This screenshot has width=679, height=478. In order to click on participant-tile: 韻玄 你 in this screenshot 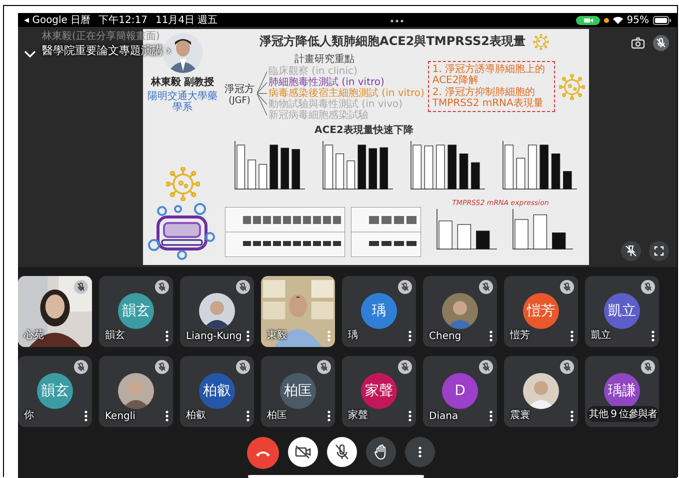, I will do `click(55, 391)`.